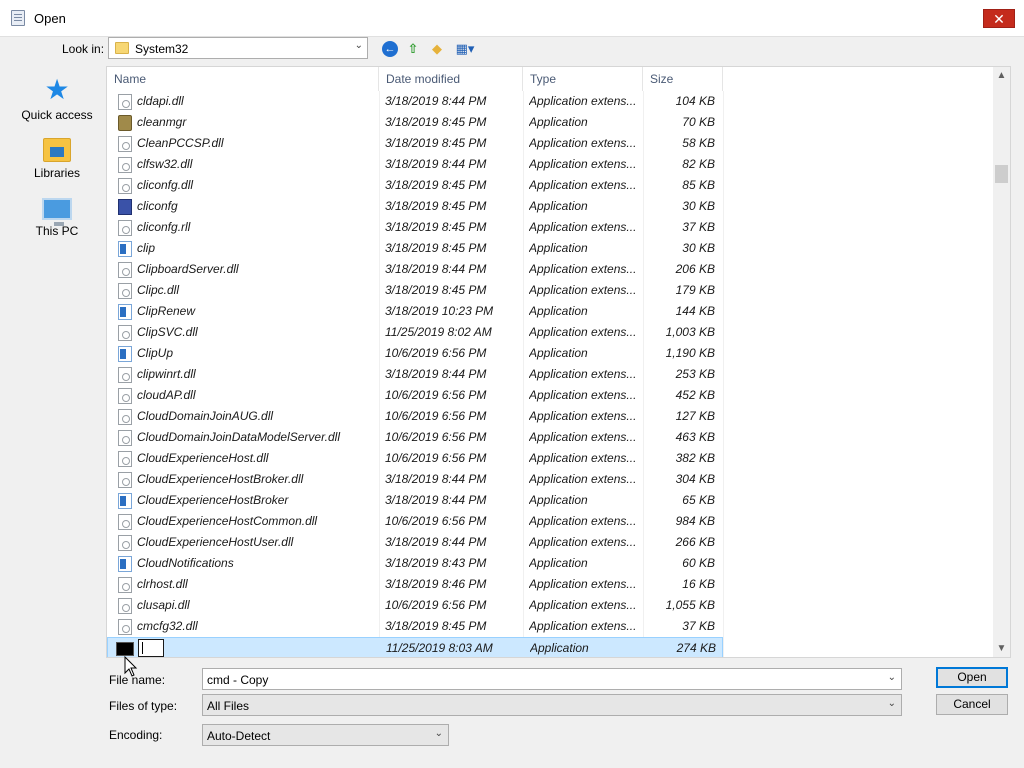 The width and height of the screenshot is (1024, 768). Describe the element at coordinates (695, 269) in the screenshot. I see `file-size: 206 KB` at that location.